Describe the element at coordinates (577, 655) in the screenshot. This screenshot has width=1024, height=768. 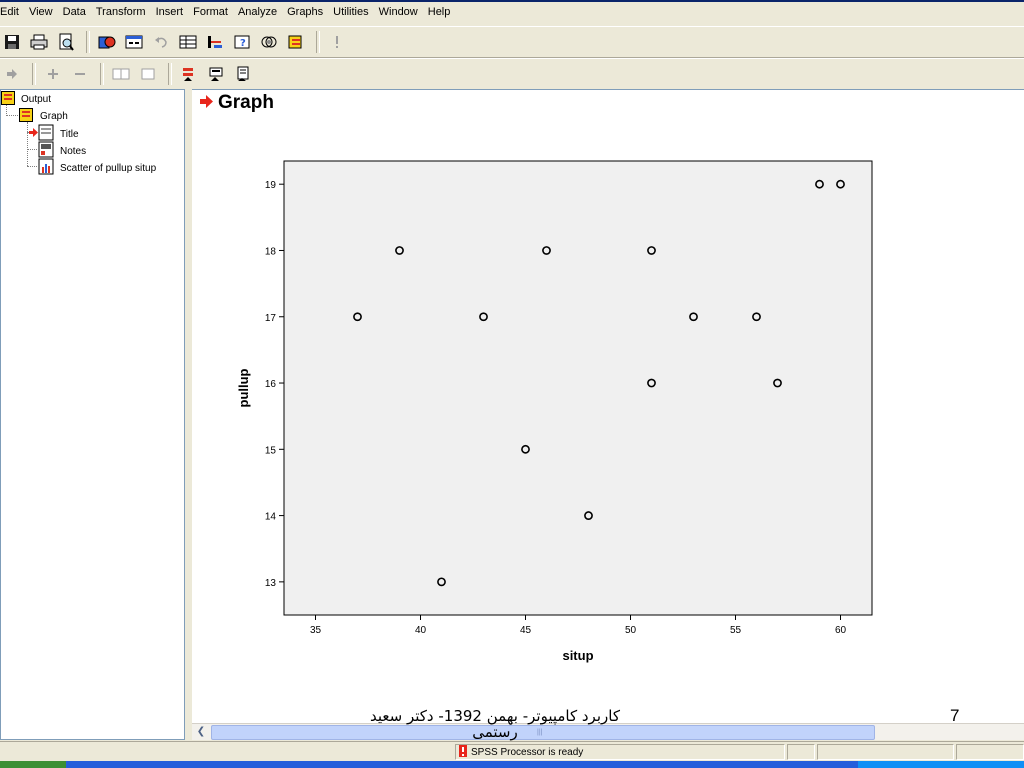
I see `x-axis-label: situp` at that location.